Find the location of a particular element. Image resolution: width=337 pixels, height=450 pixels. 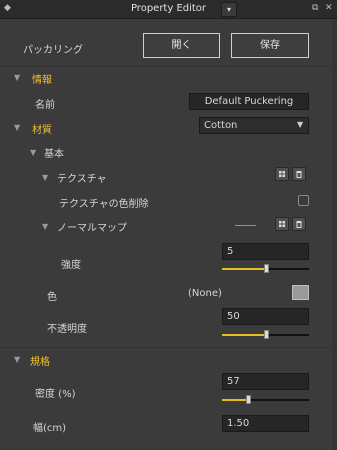

popout-icon: ⧉ is located at coordinates (315, 8).